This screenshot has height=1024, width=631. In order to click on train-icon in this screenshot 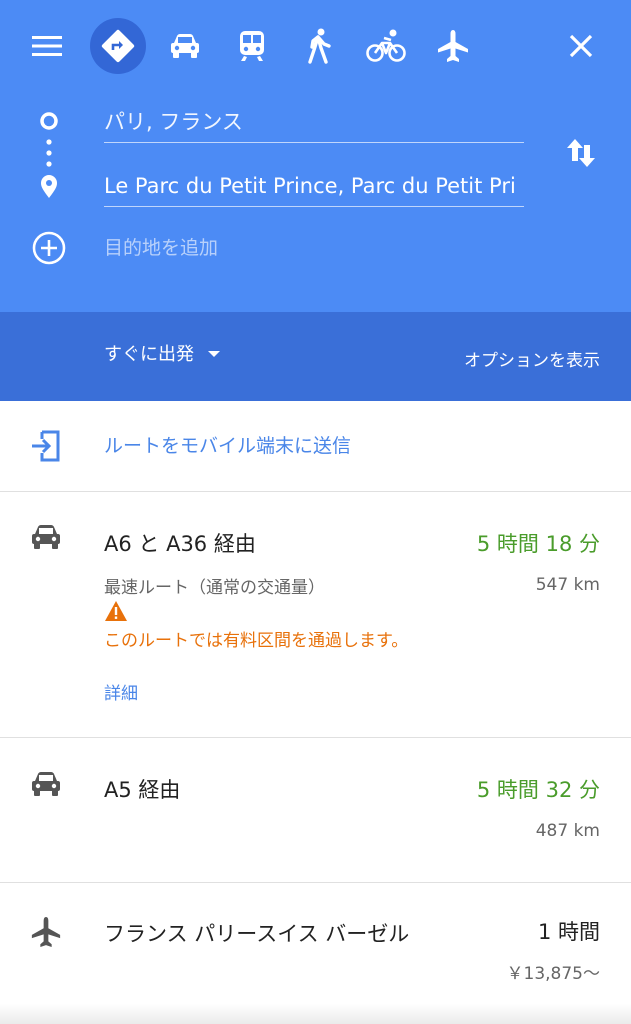, I will do `click(252, 46)`.